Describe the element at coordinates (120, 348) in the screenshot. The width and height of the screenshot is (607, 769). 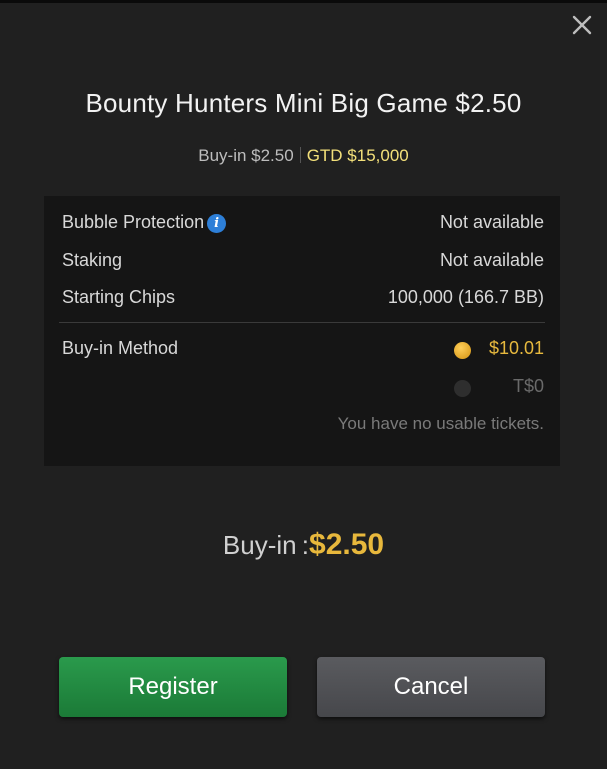
I see `buyin-method-label: Buy-in Method` at that location.